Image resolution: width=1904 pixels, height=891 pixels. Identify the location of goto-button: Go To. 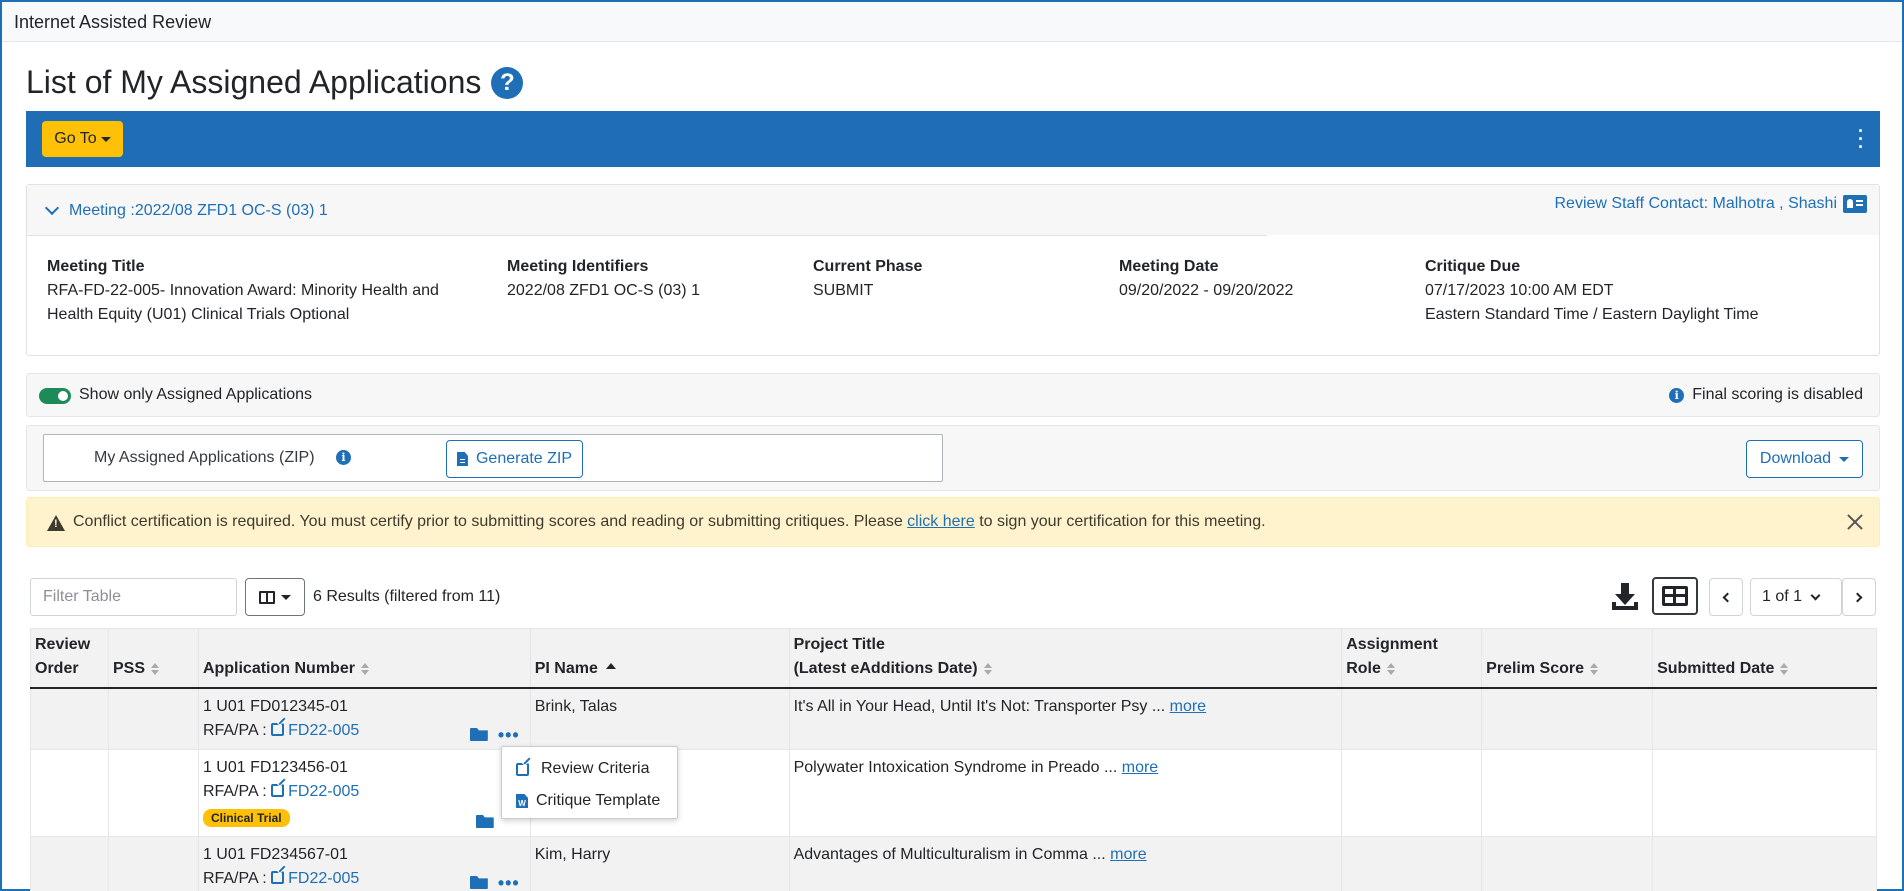
(82, 139).